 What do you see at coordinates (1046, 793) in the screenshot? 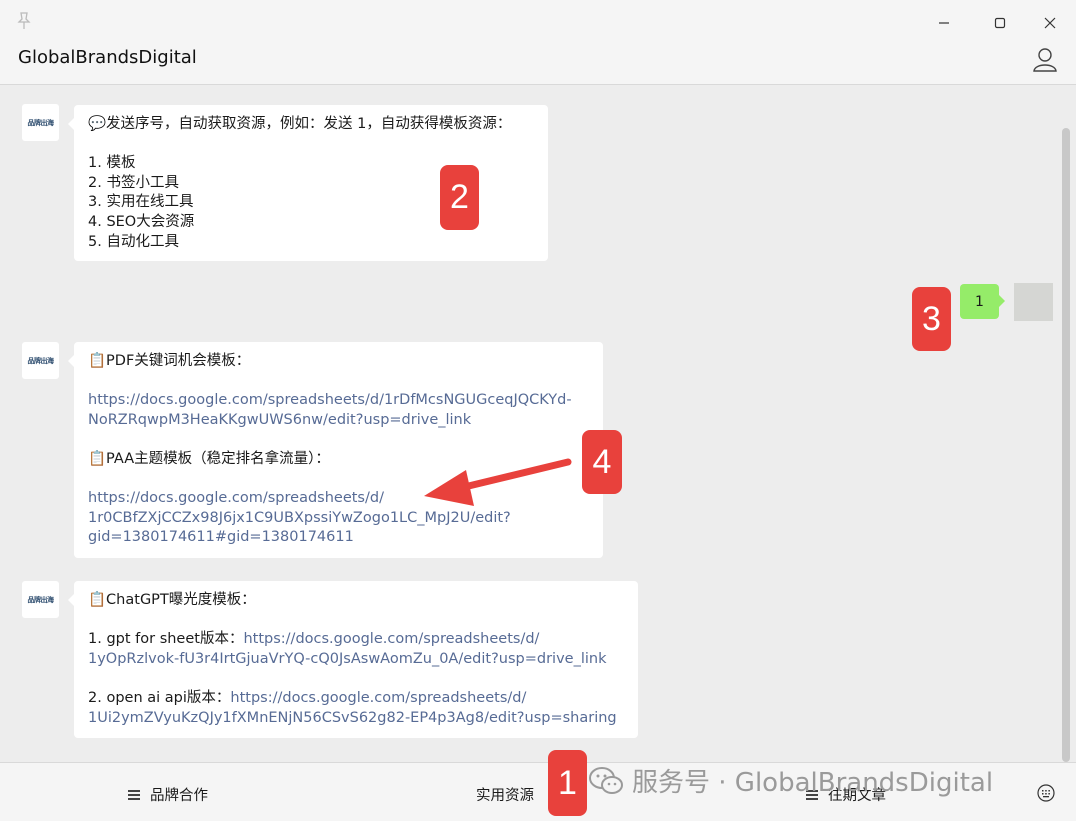
I see `keyboard-icon` at bounding box center [1046, 793].